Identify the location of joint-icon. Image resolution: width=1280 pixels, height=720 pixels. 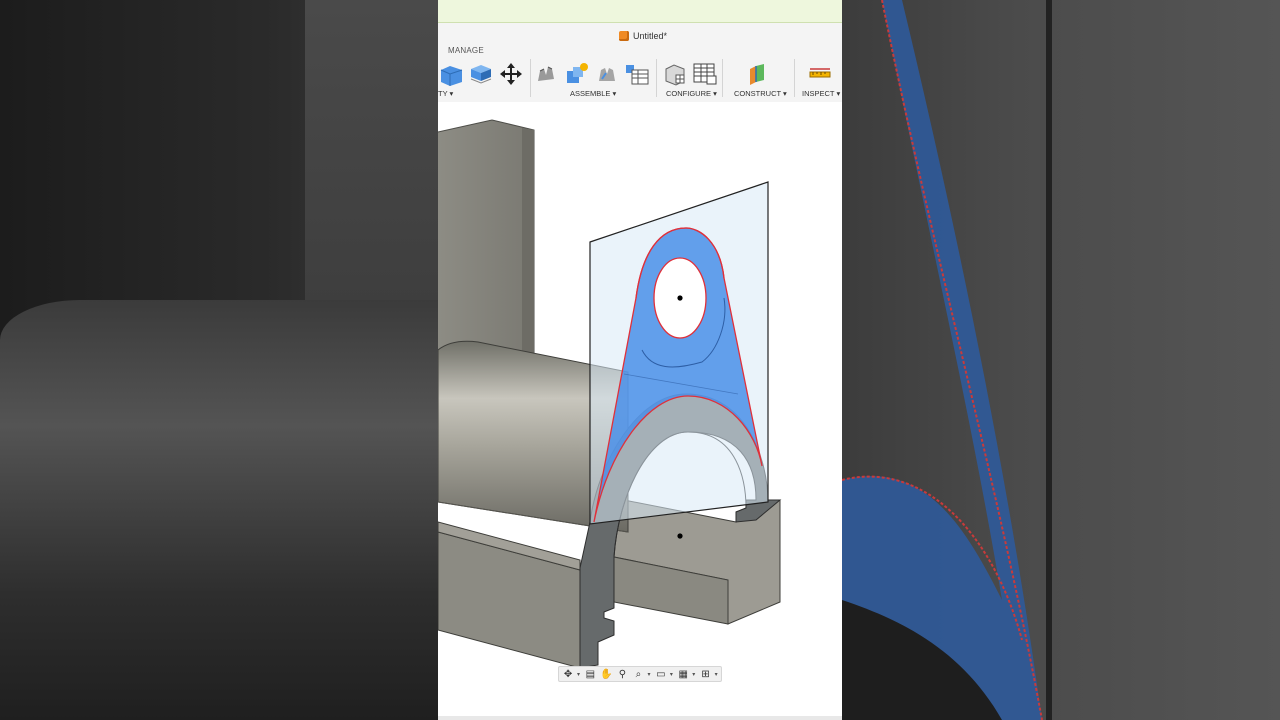
(577, 74).